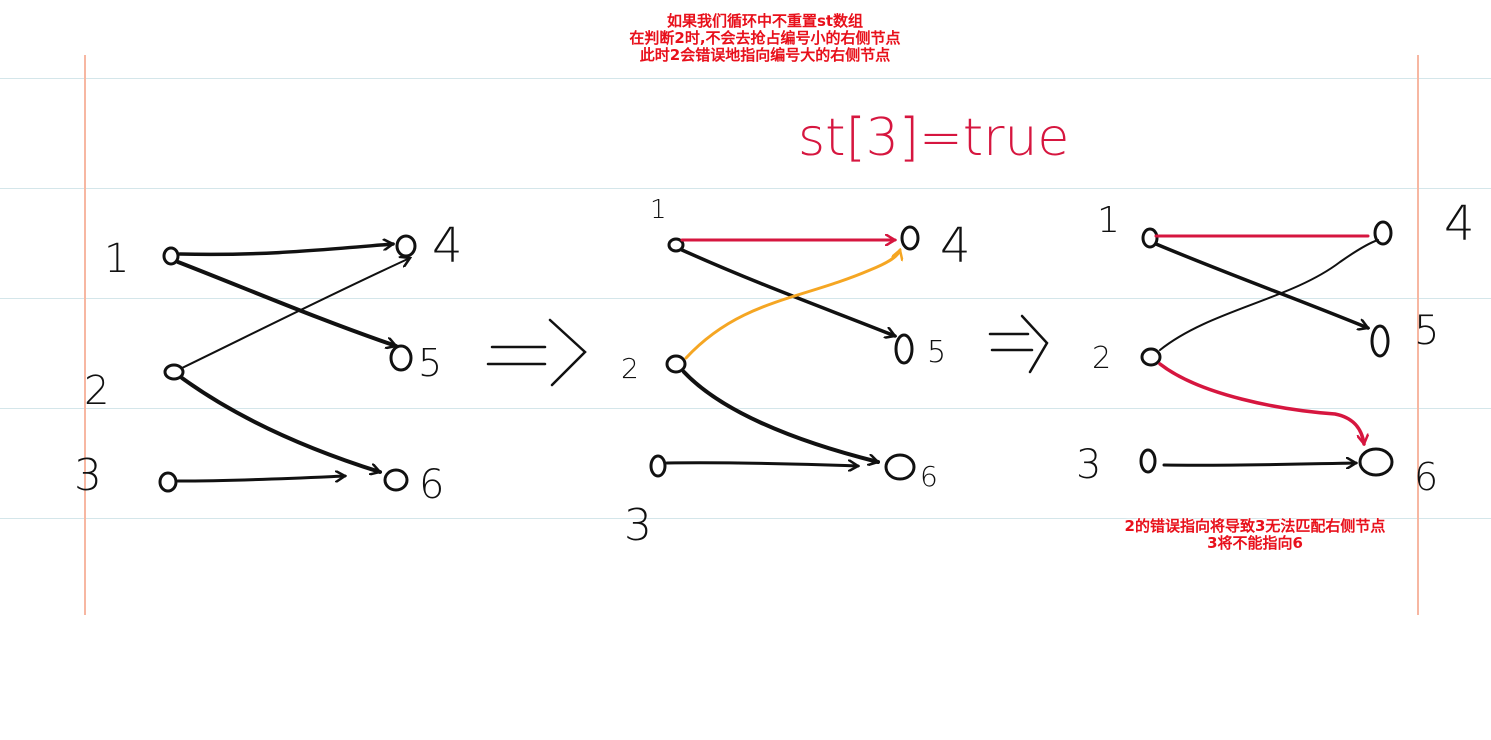  What do you see at coordinates (88, 475) in the screenshot?
I see `stage1-left-label-3: 3` at bounding box center [88, 475].